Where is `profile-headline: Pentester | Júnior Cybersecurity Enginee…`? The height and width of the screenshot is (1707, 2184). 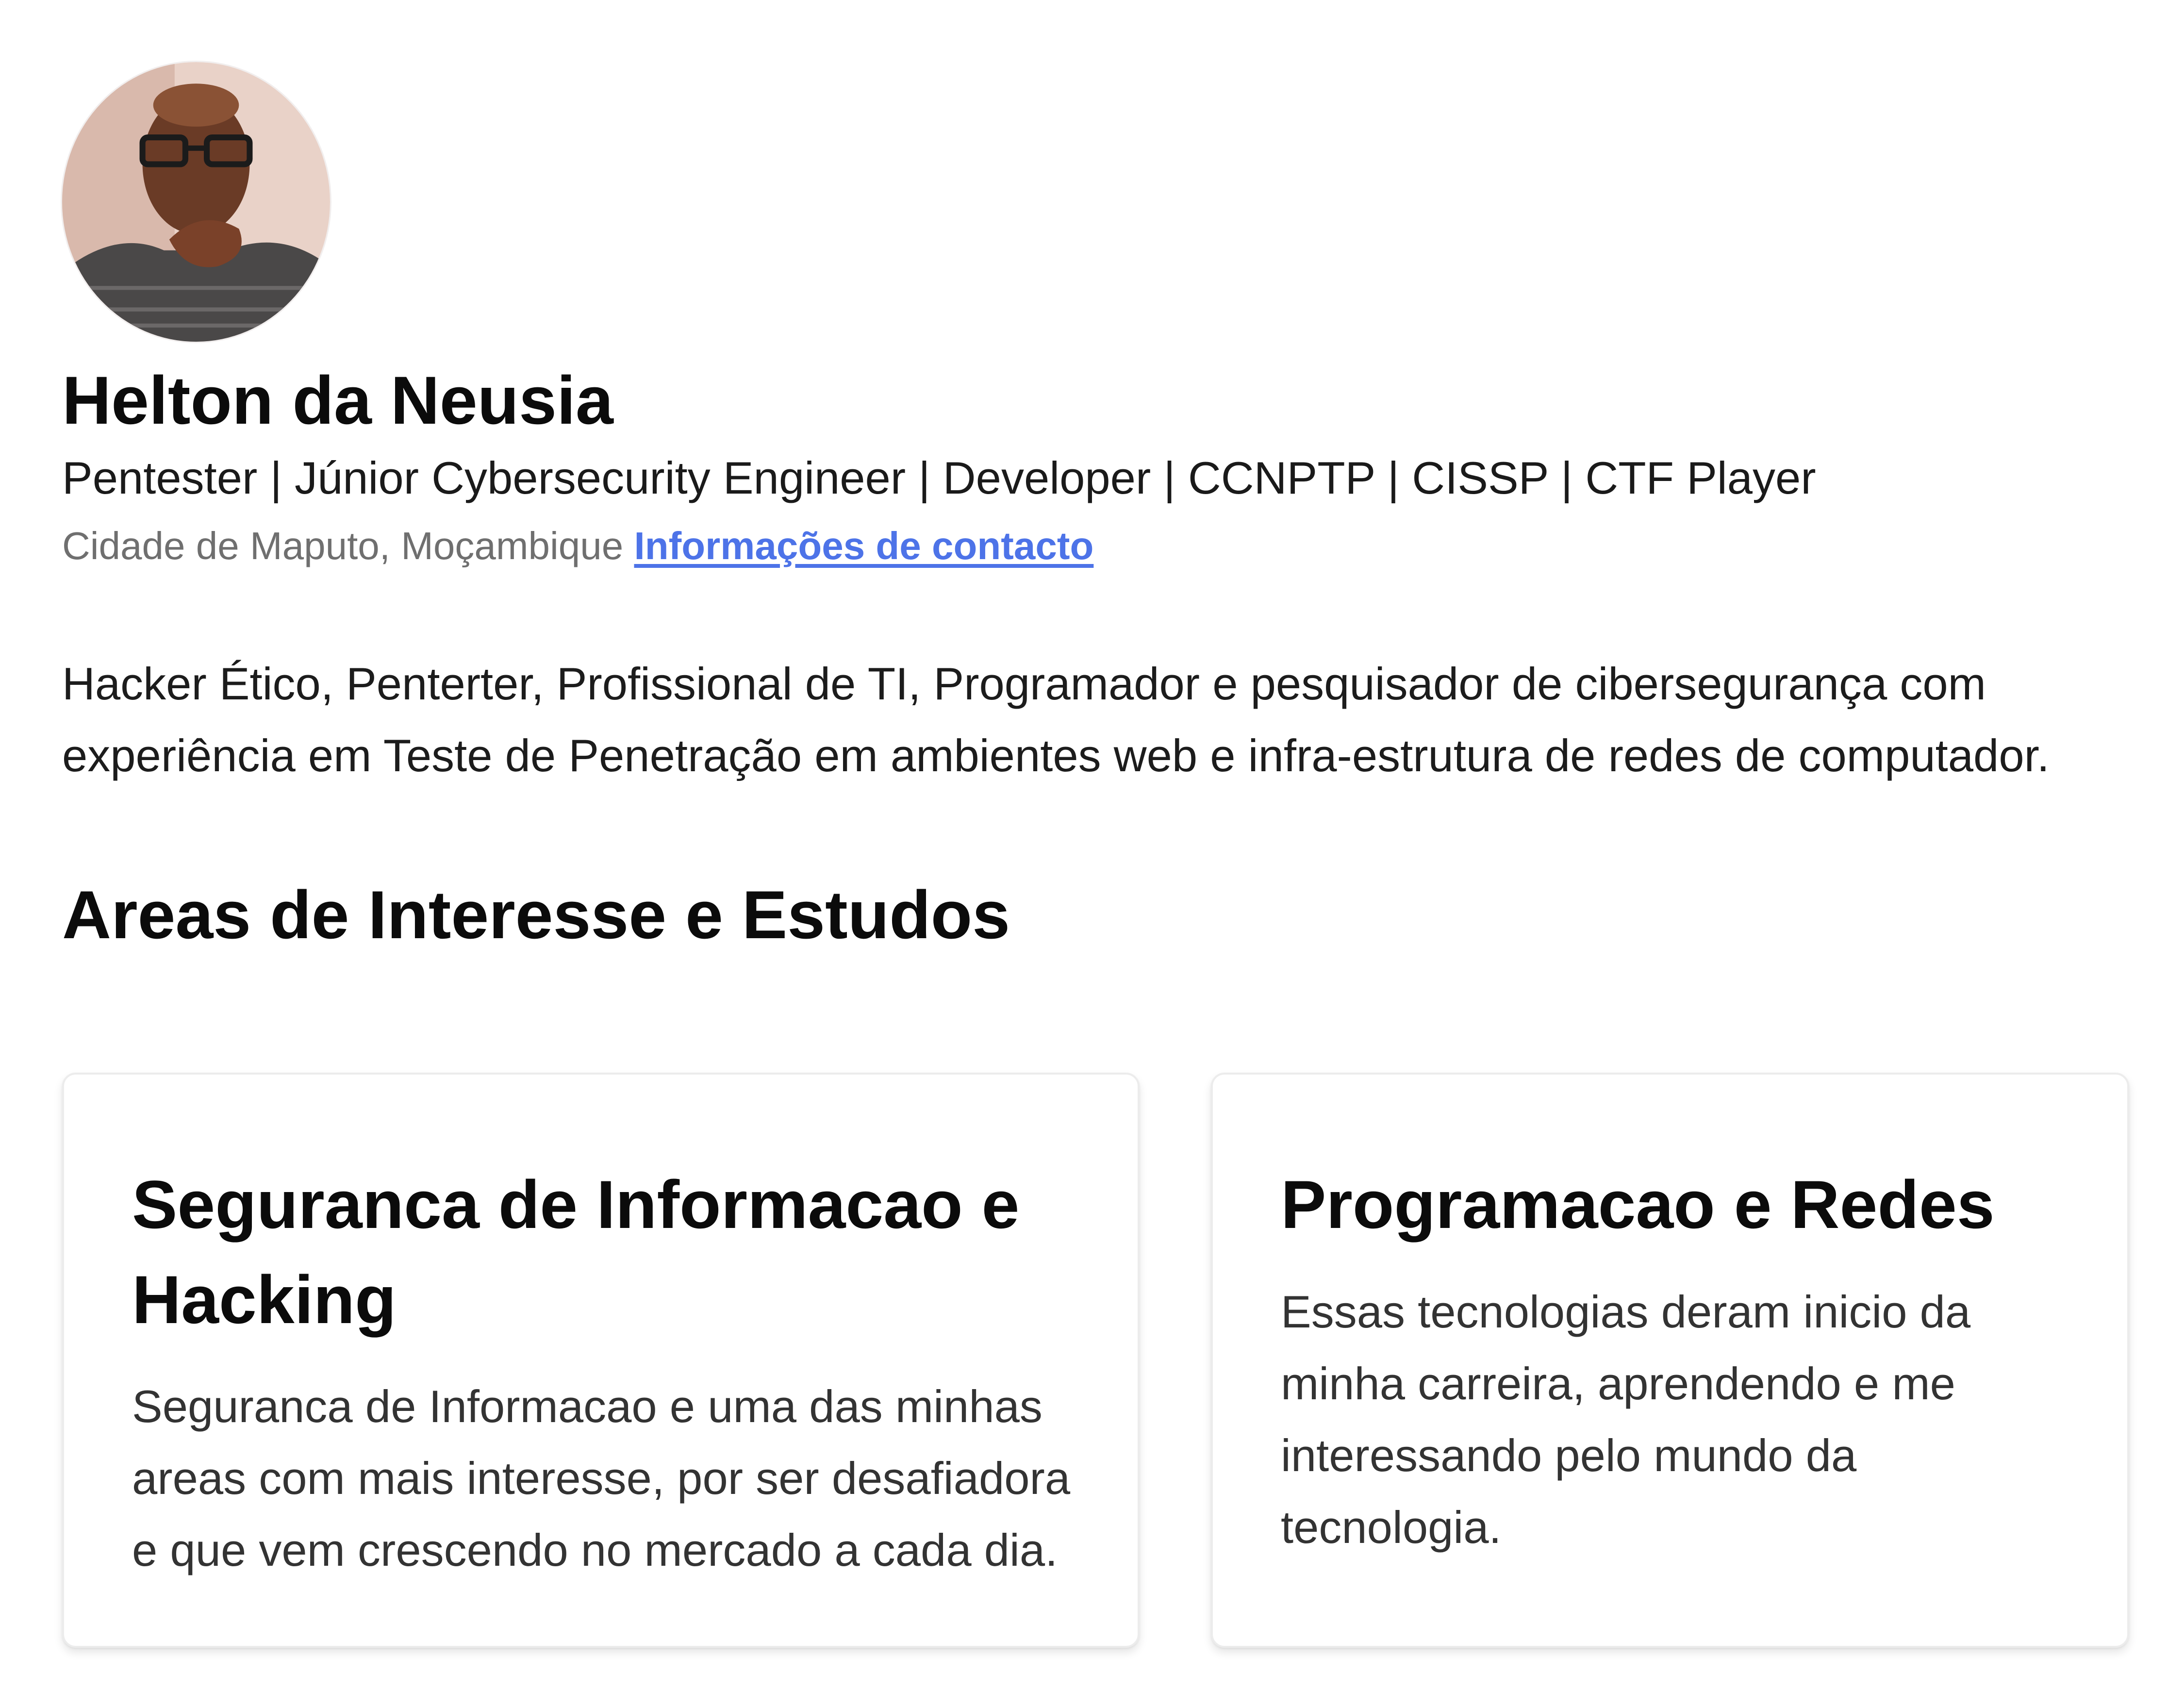
profile-headline: Pentester | Júnior Cybersecurity Enginee… is located at coordinates (939, 477).